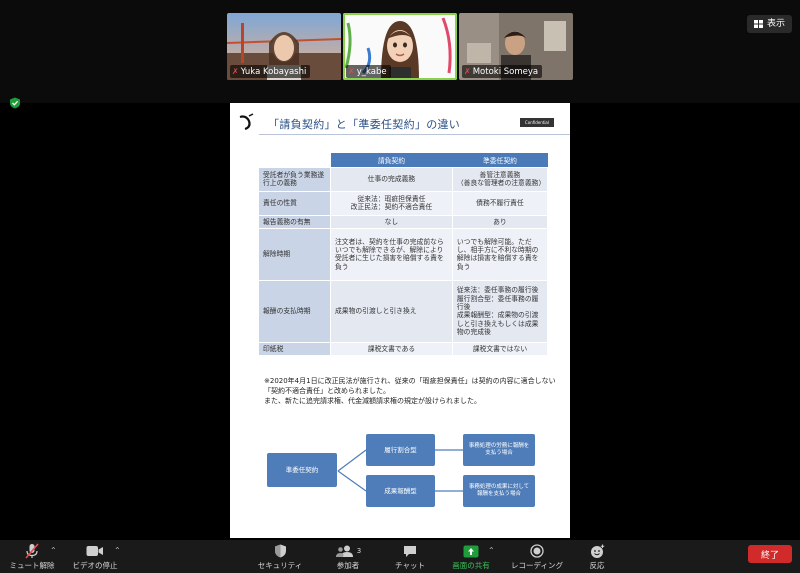  I want to click on diagram-desc-box: 事務処理の労務に報酬を支払う場合, so click(499, 450).